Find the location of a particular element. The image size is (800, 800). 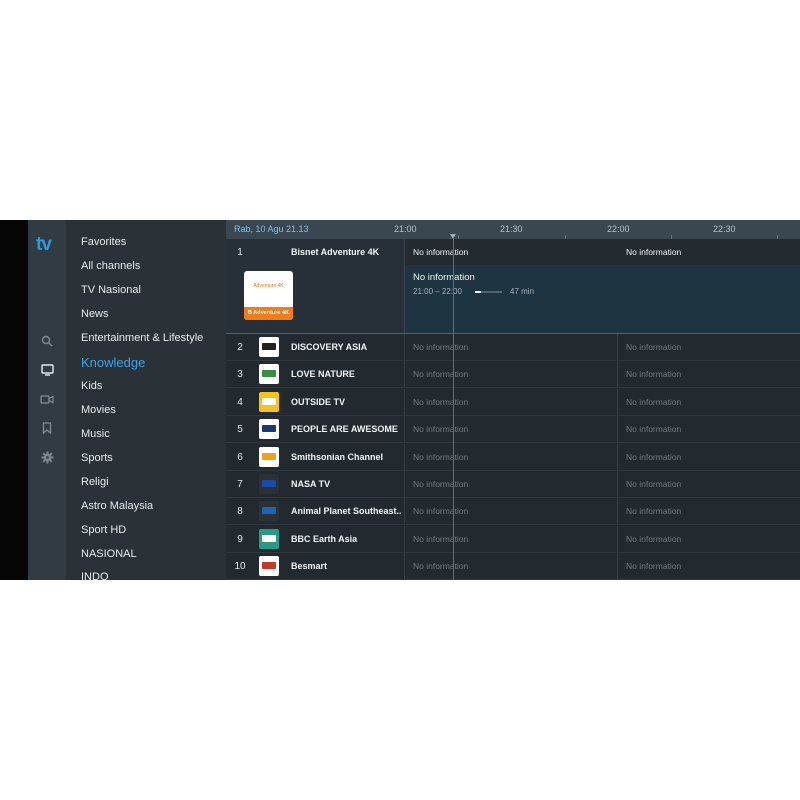

outside-tv-logo is located at coordinates (269, 401).